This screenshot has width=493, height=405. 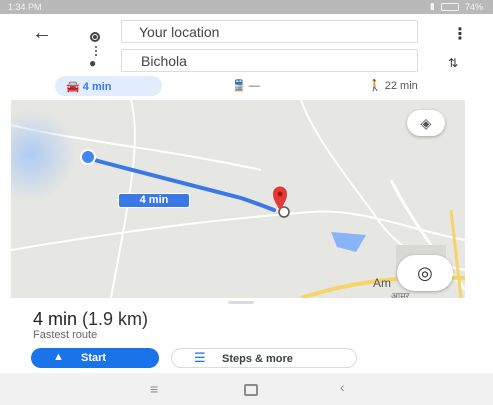 What do you see at coordinates (93, 63) in the screenshot?
I see `place-pin-icon: ●` at bounding box center [93, 63].